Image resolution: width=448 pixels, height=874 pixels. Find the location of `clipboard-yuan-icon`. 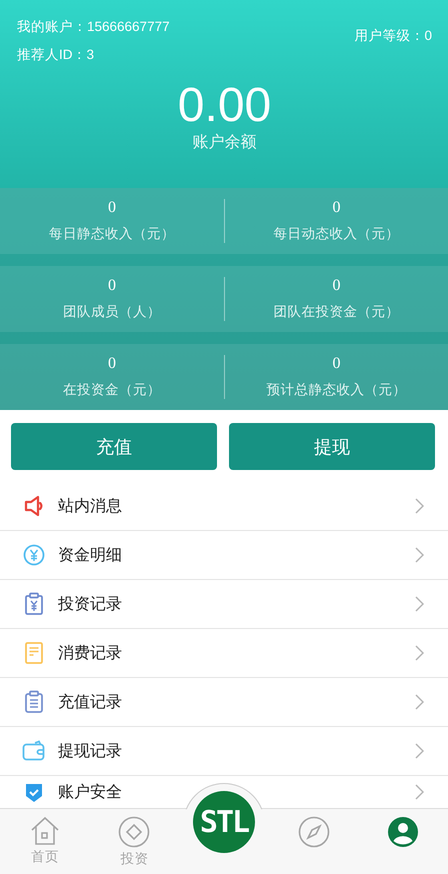

clipboard-yuan-icon is located at coordinates (34, 604).